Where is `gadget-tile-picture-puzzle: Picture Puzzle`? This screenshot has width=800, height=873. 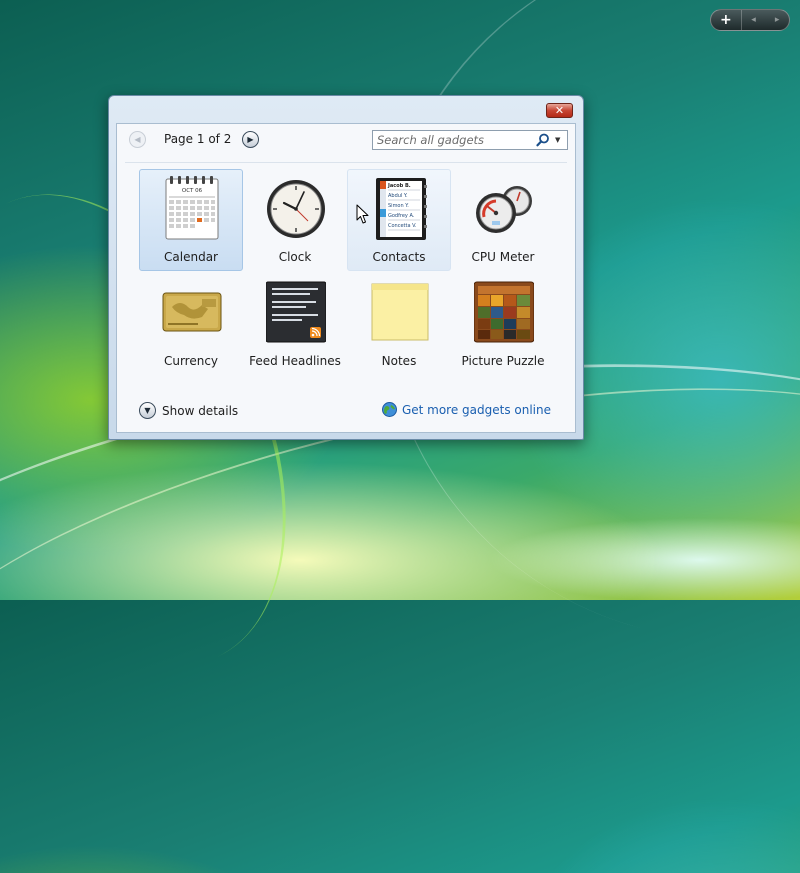
gadget-tile-picture-puzzle: Picture Puzzle is located at coordinates (503, 324).